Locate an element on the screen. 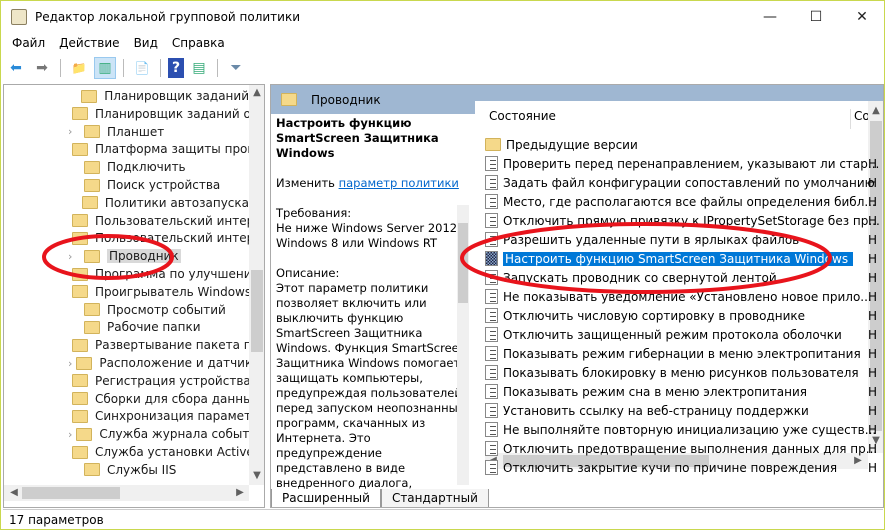  show-hide-tree-icon: ▥ is located at coordinates (105, 68).